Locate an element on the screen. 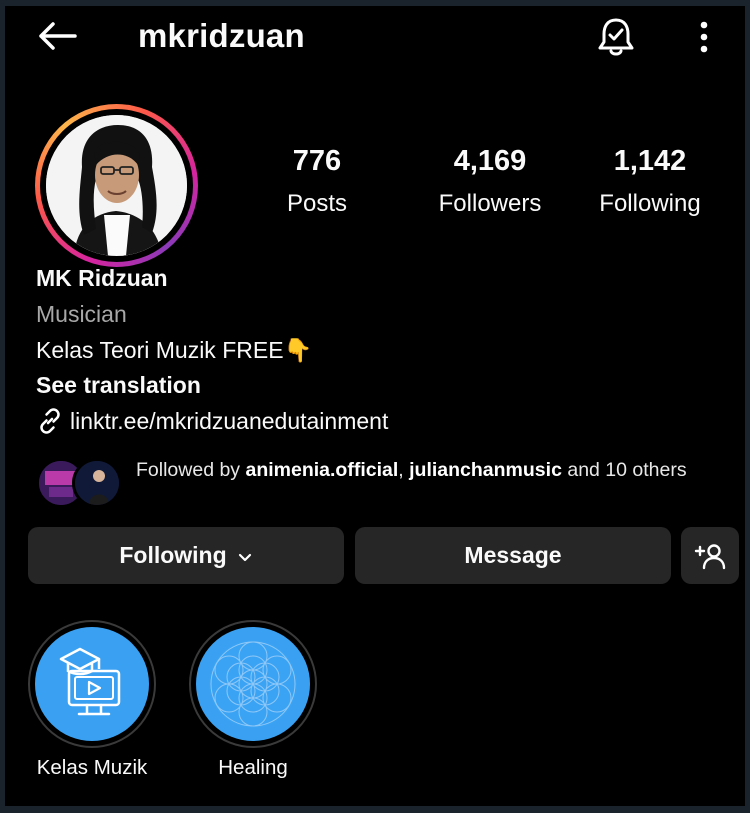 Image resolution: width=750 pixels, height=813 pixels. notification-bell-icon is located at coordinates (616, 37).